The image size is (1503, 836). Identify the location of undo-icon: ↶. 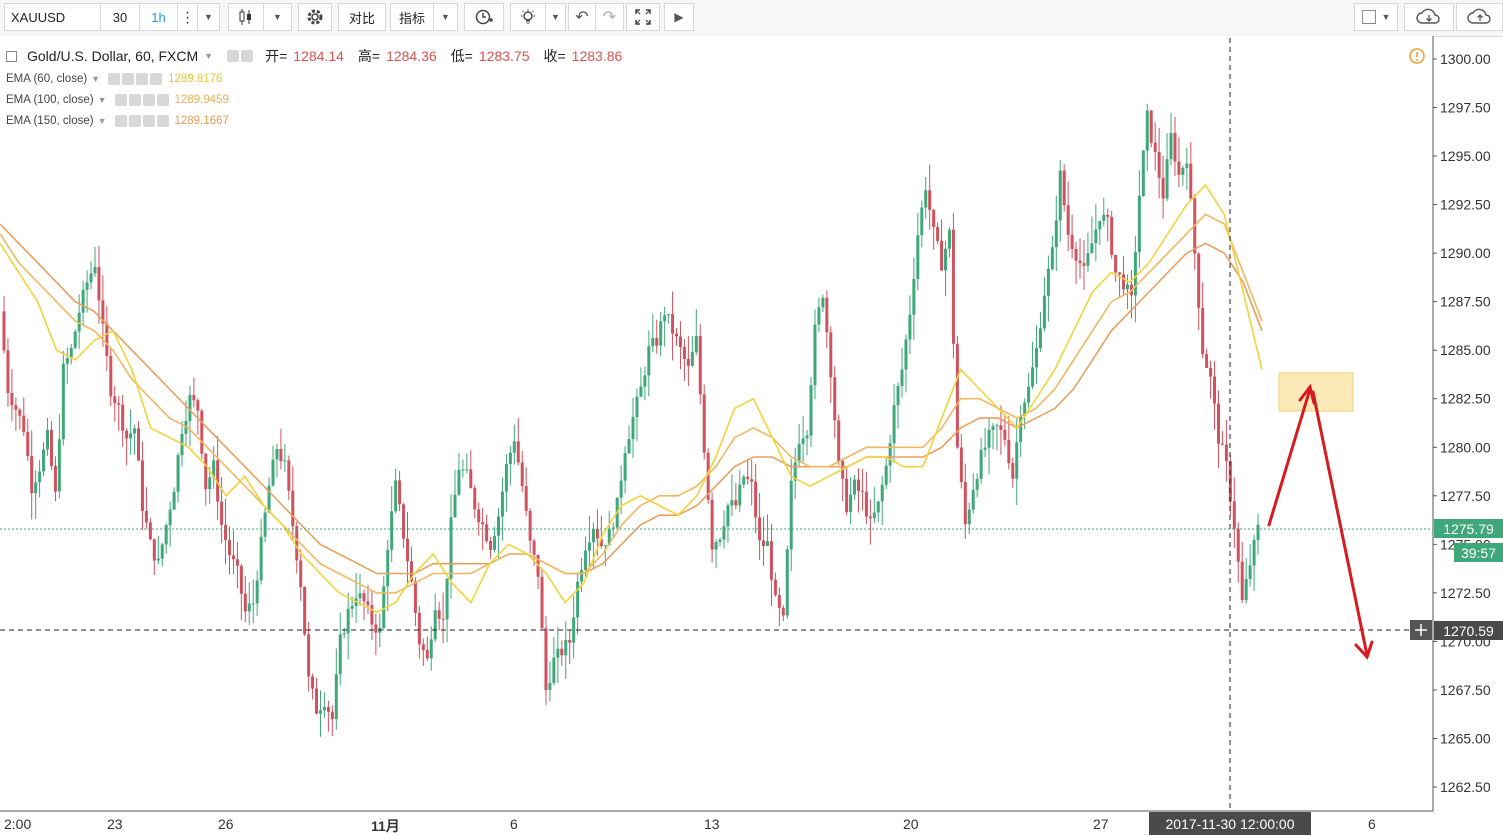
(582, 17).